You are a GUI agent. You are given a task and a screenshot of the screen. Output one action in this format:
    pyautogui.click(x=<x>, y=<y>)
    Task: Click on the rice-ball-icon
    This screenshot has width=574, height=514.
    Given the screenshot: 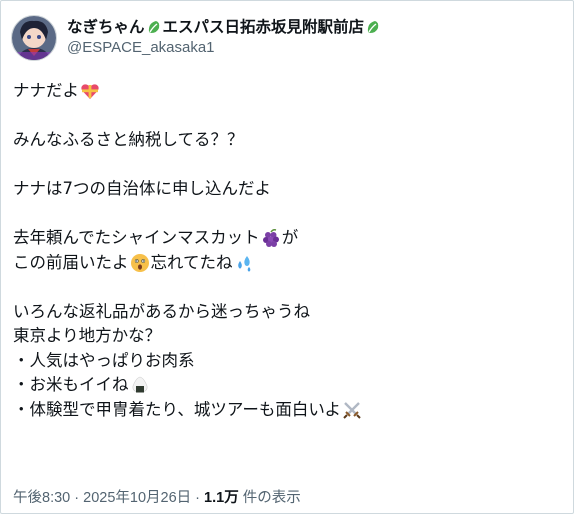 What is the action you would take?
    pyautogui.click(x=139, y=384)
    